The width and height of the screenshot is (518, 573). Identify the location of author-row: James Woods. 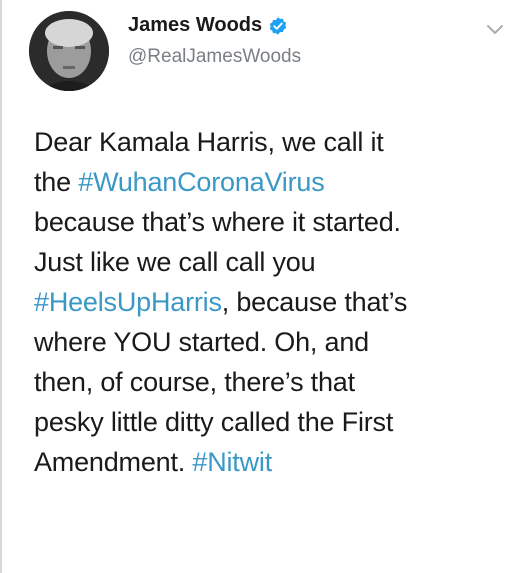
(208, 25).